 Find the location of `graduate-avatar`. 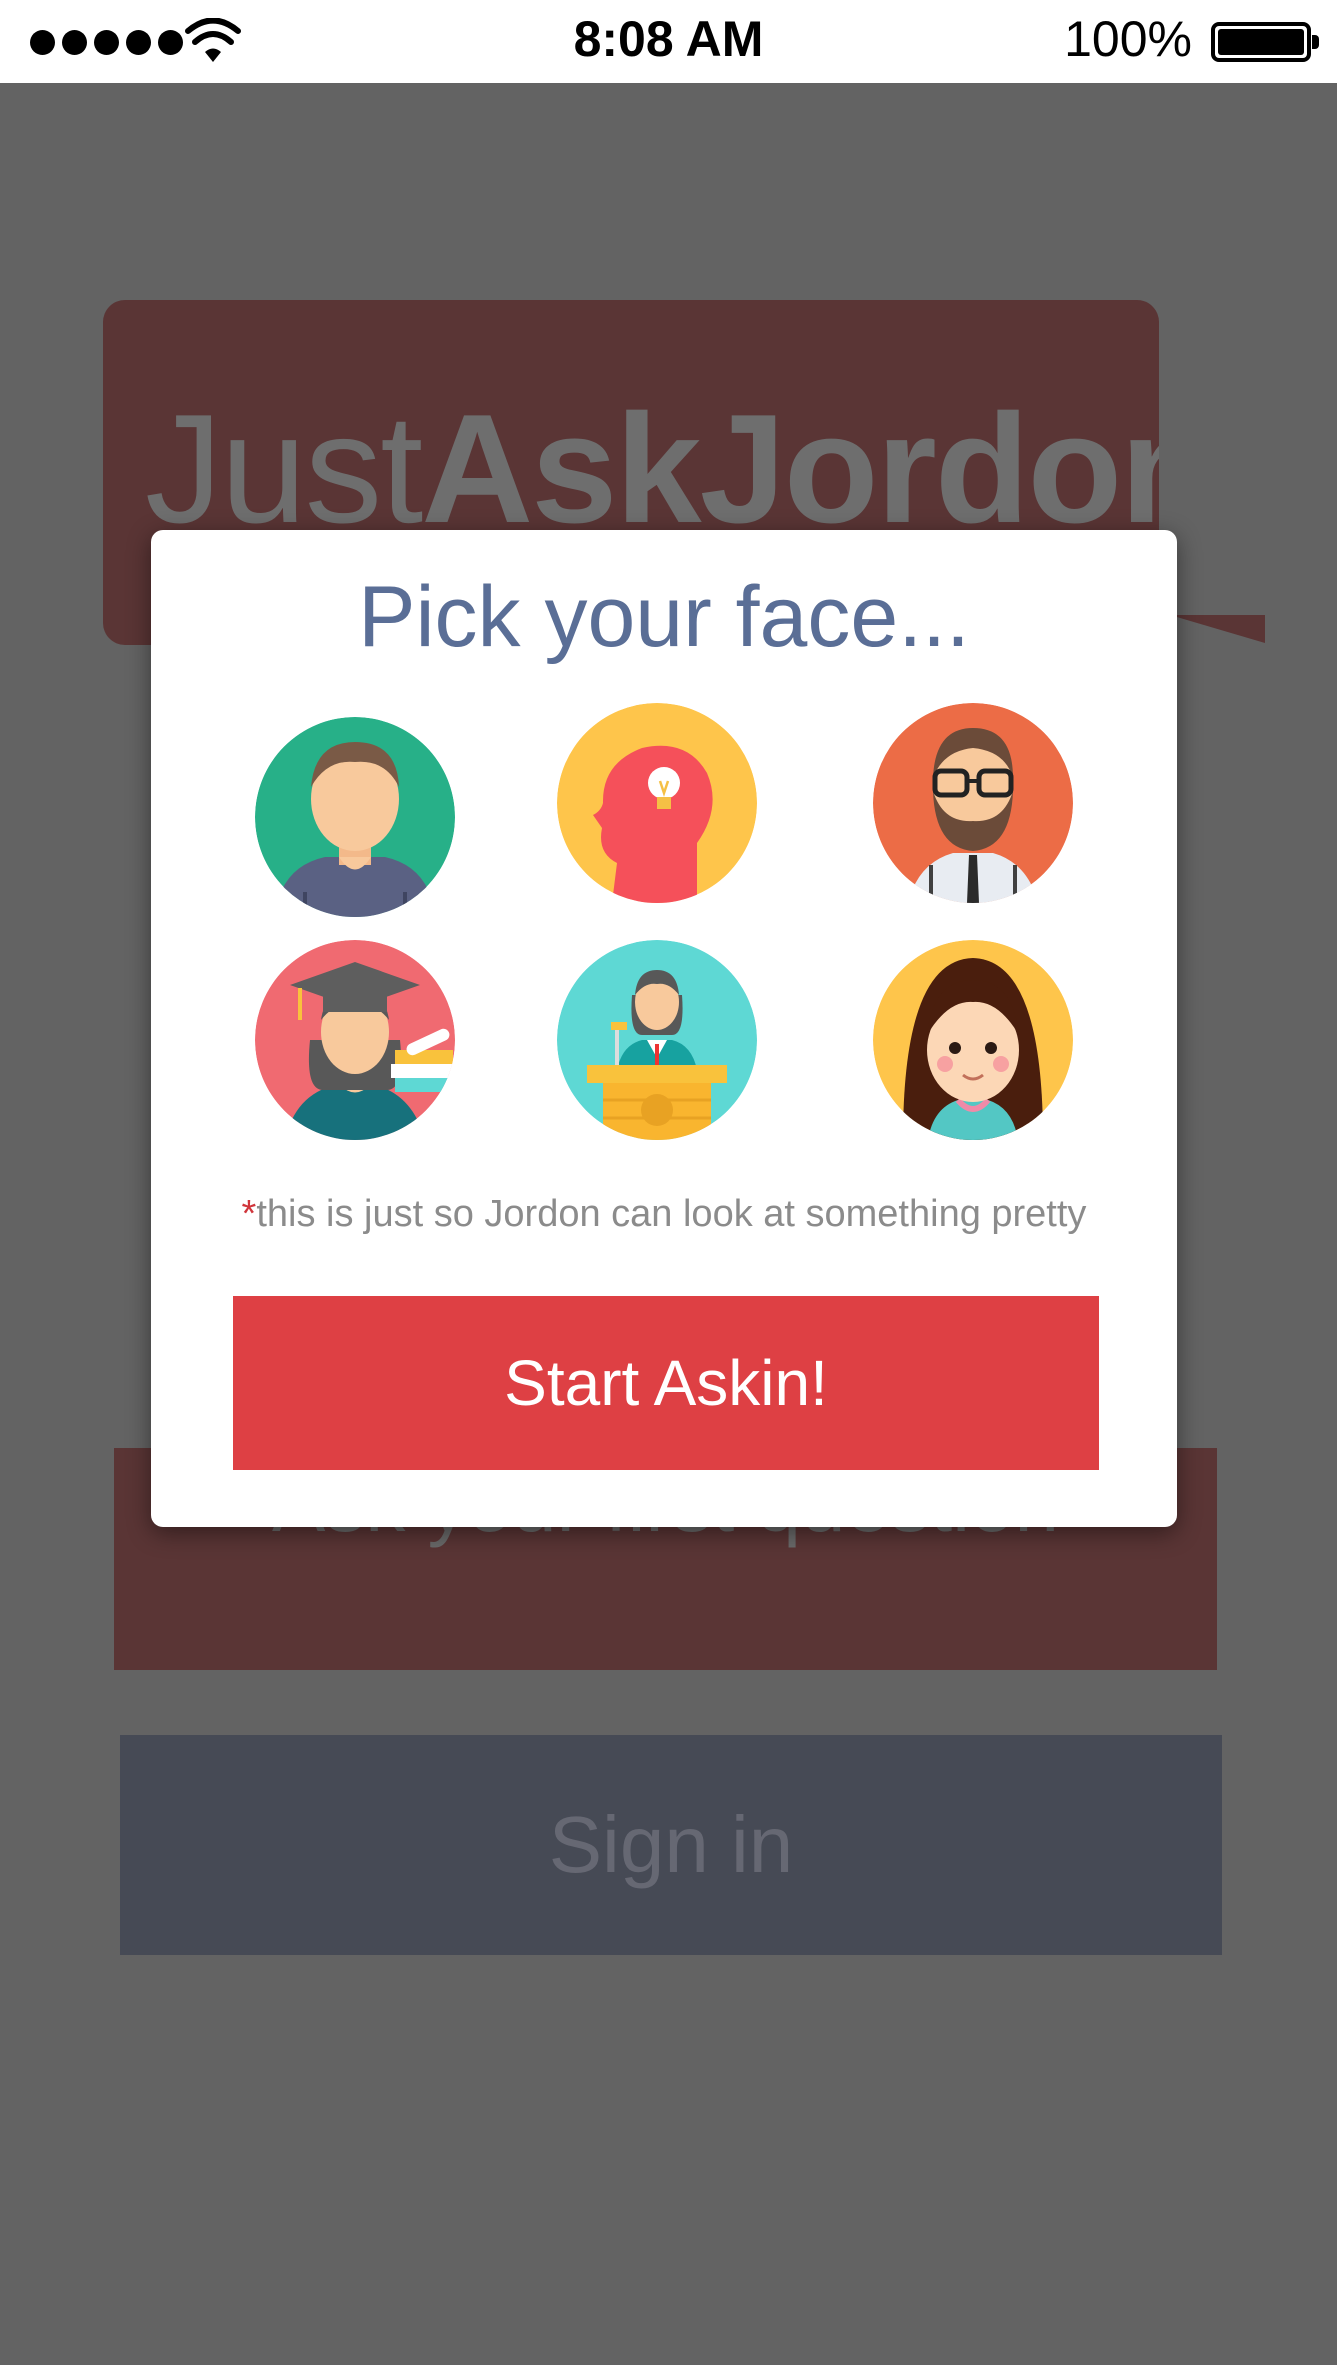

graduate-avatar is located at coordinates (355, 1040).